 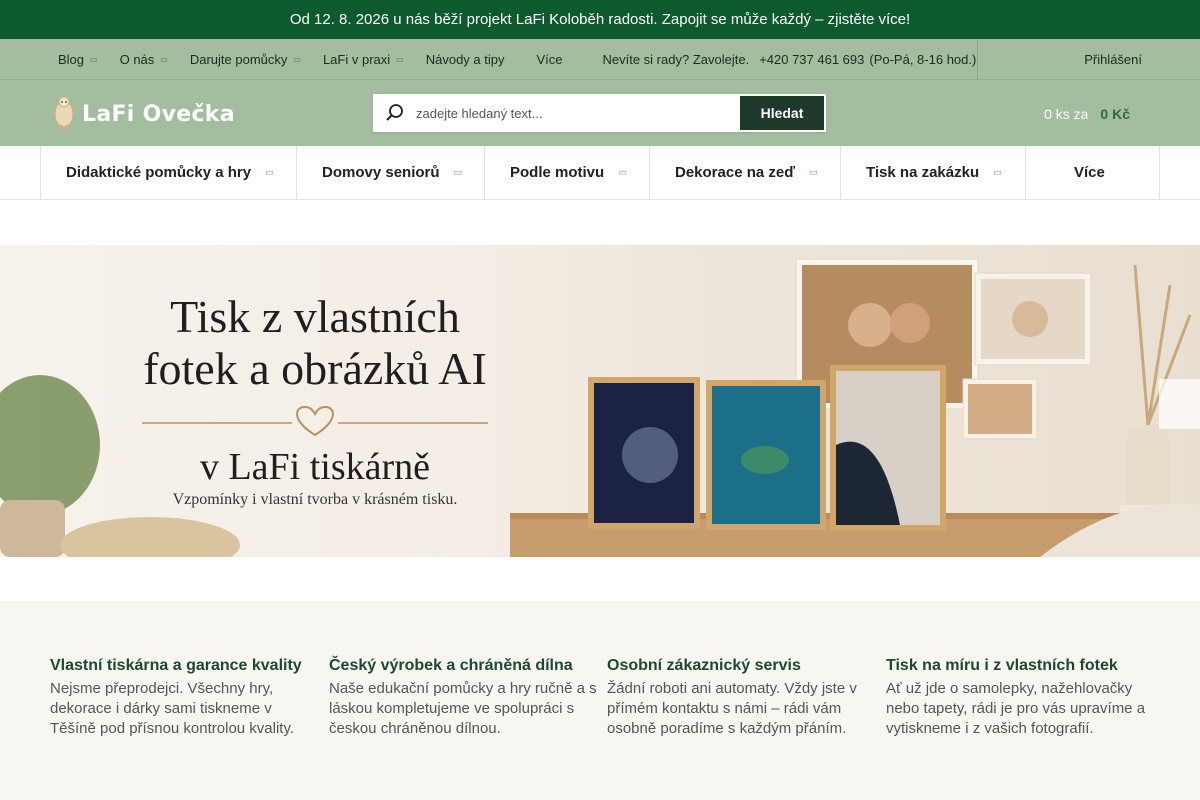 I want to click on topnav-item-more: Více, so click(x=544, y=59).